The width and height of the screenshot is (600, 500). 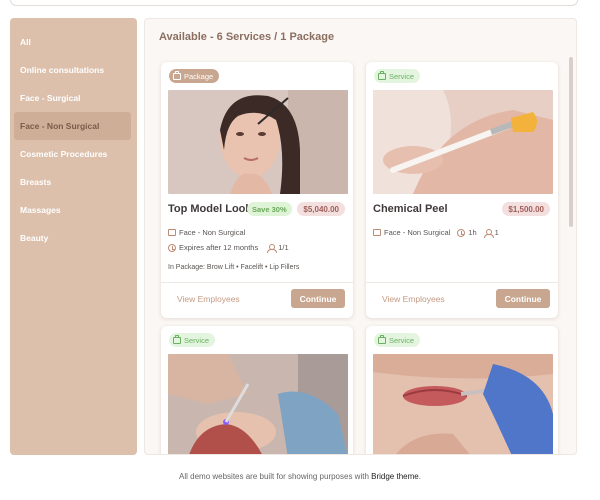 What do you see at coordinates (321, 209) in the screenshot?
I see `price-badge: $5,040.00` at bounding box center [321, 209].